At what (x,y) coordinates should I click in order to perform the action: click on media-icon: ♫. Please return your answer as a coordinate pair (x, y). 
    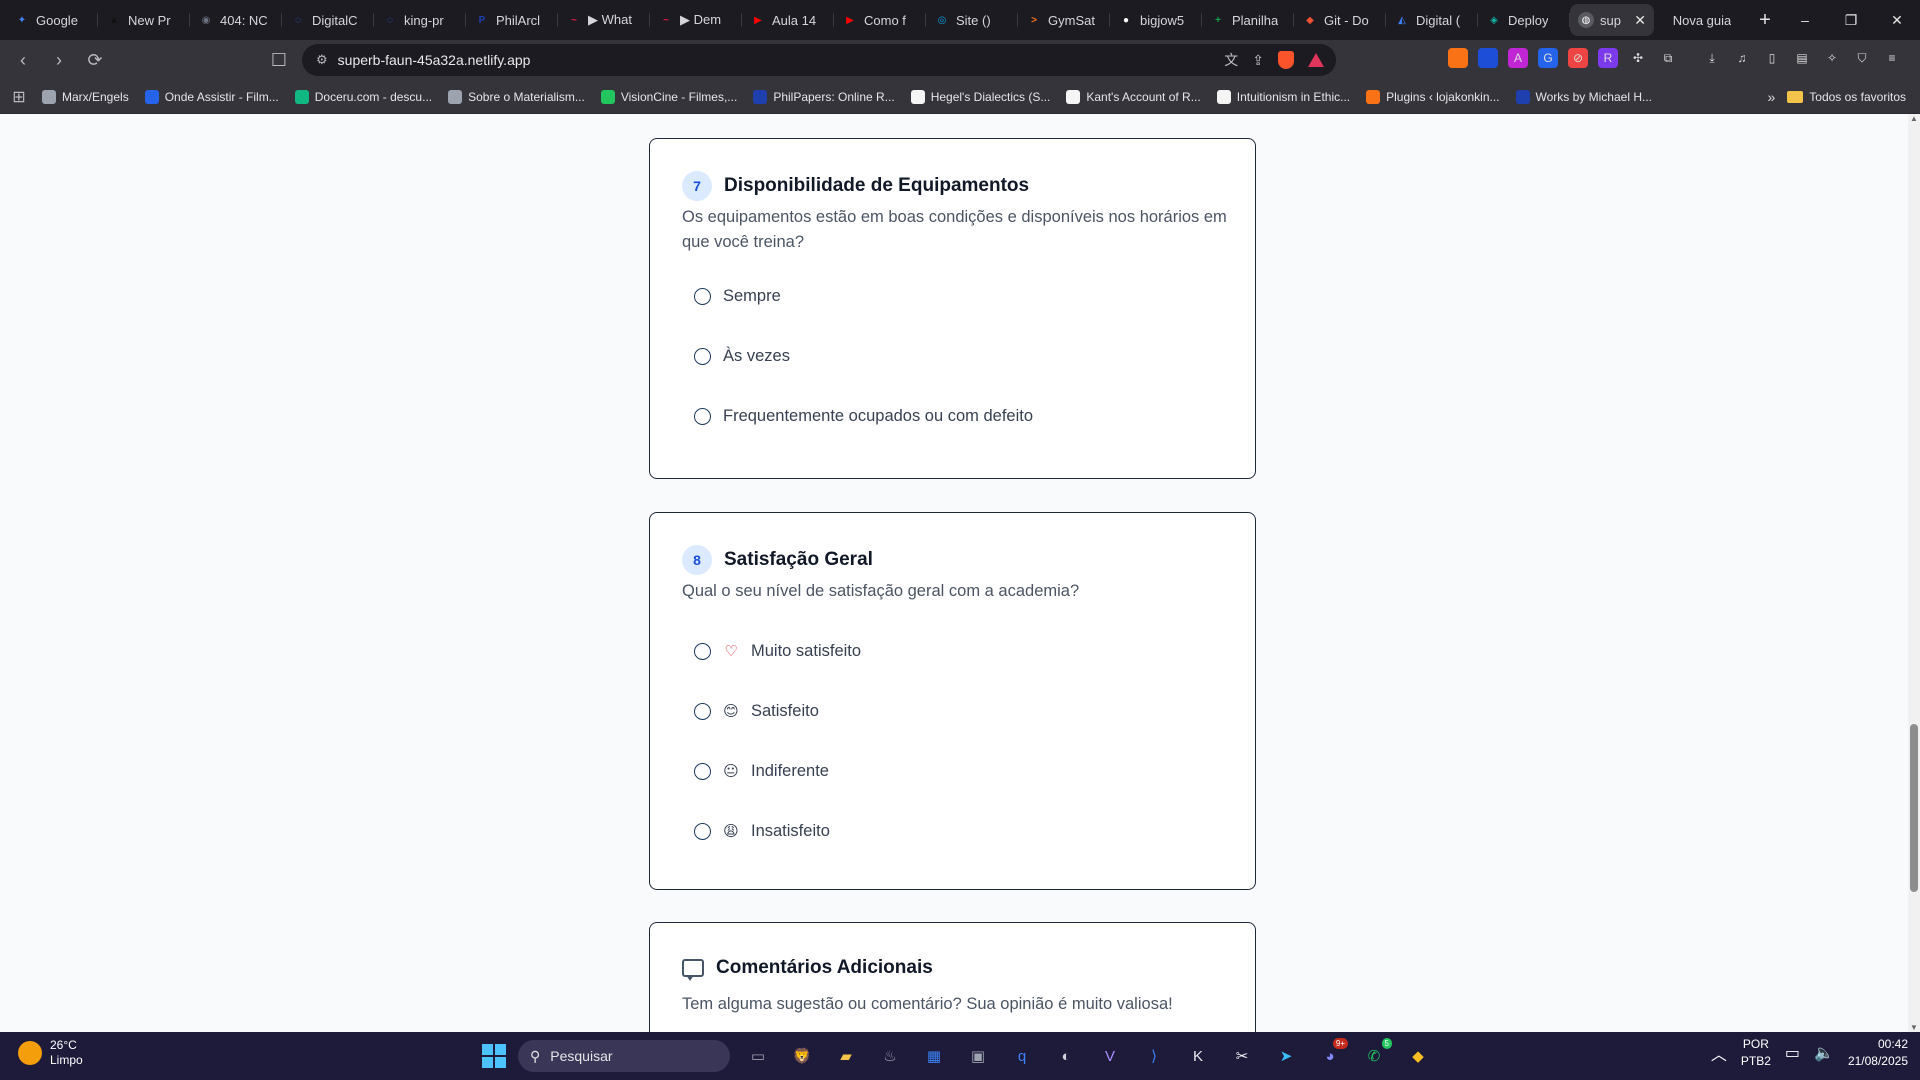
    Looking at the image, I should click on (1742, 58).